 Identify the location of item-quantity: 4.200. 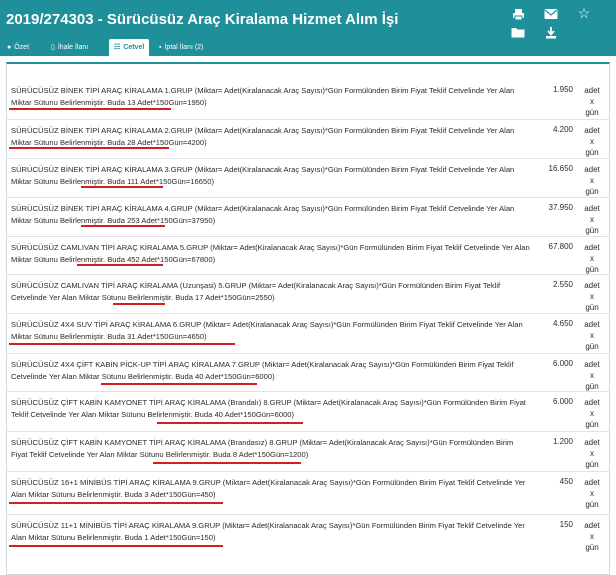
(562, 129).